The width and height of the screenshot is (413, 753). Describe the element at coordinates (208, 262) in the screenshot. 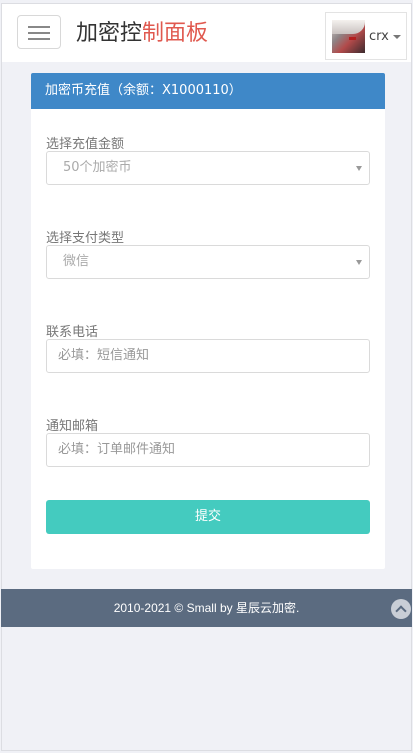

I see `pay-type-select: 微信` at that location.